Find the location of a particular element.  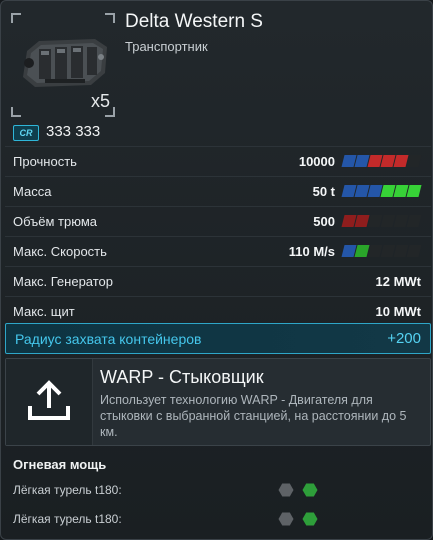

cargo-ship-icon is located at coordinates (65, 63).